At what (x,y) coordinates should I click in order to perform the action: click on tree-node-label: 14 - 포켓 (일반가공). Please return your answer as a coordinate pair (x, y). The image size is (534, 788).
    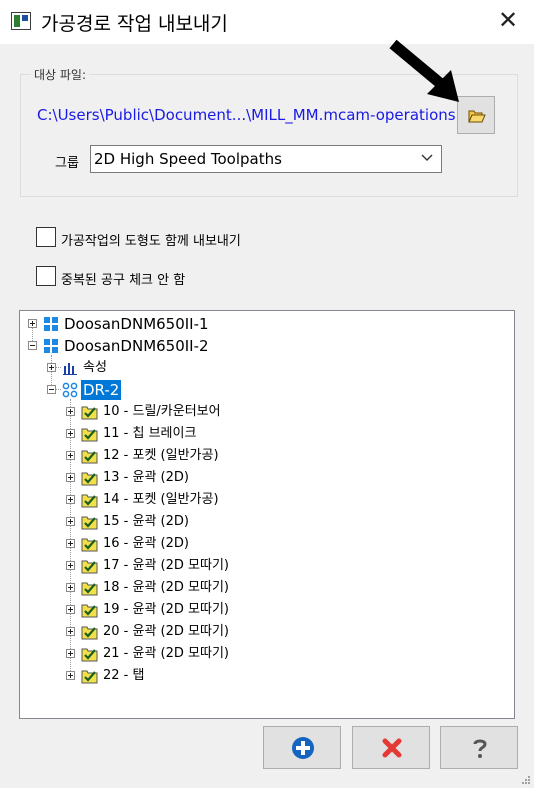
    Looking at the image, I should click on (161, 499).